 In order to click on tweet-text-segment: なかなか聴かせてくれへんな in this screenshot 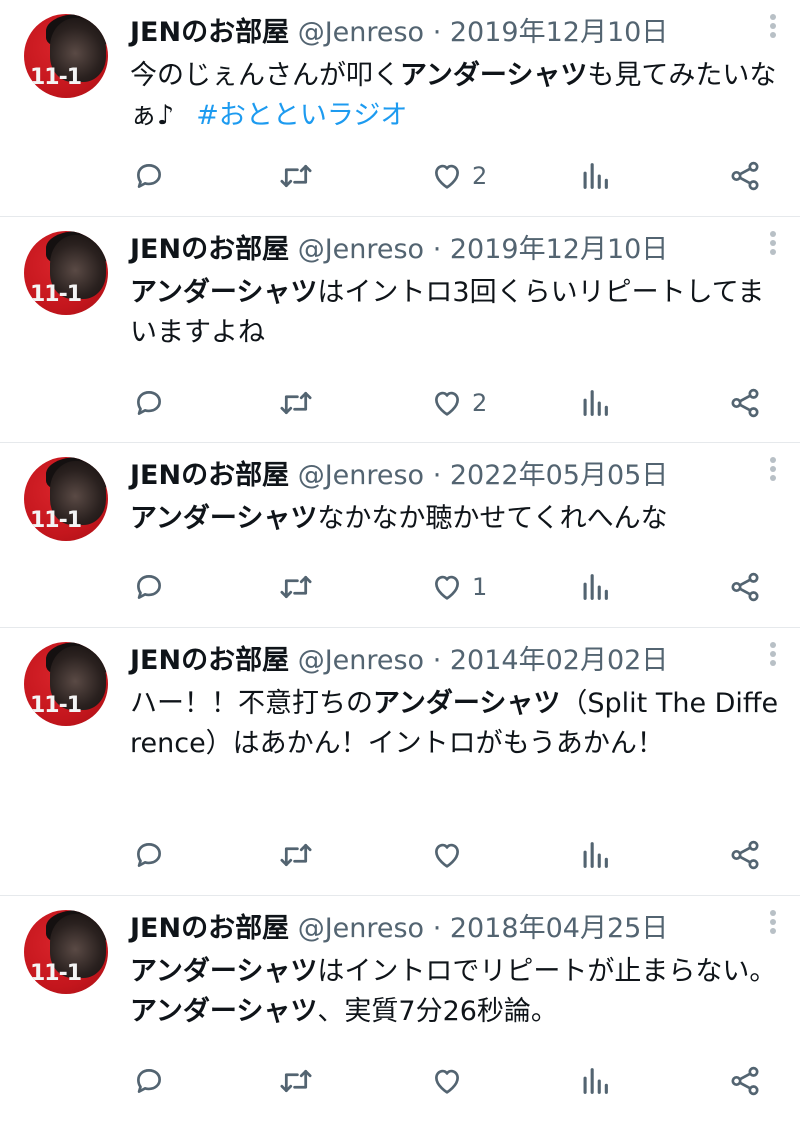, I will do `click(492, 518)`.